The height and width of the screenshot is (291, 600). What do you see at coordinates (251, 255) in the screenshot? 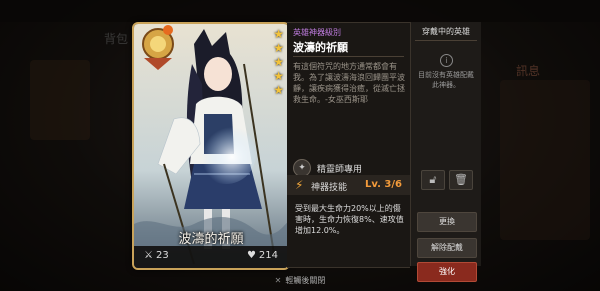
I see `heart-icon: ♥` at bounding box center [251, 255].